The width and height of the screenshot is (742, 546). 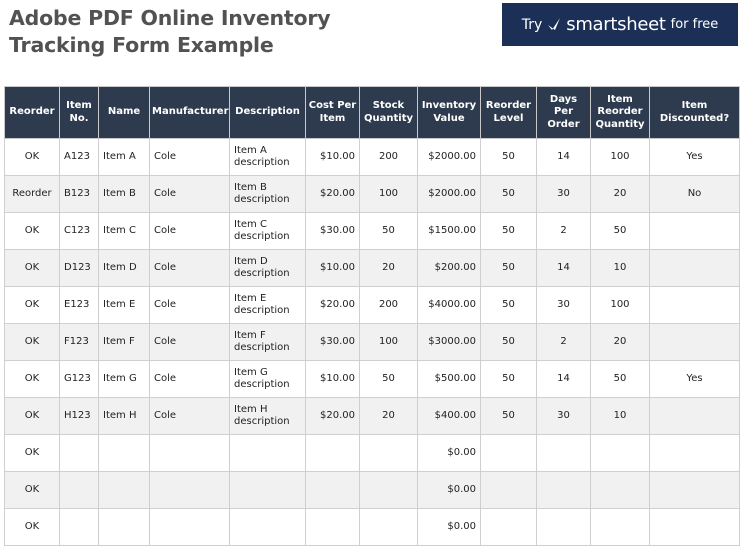 I want to click on item-no-cell: C123, so click(x=79, y=231).